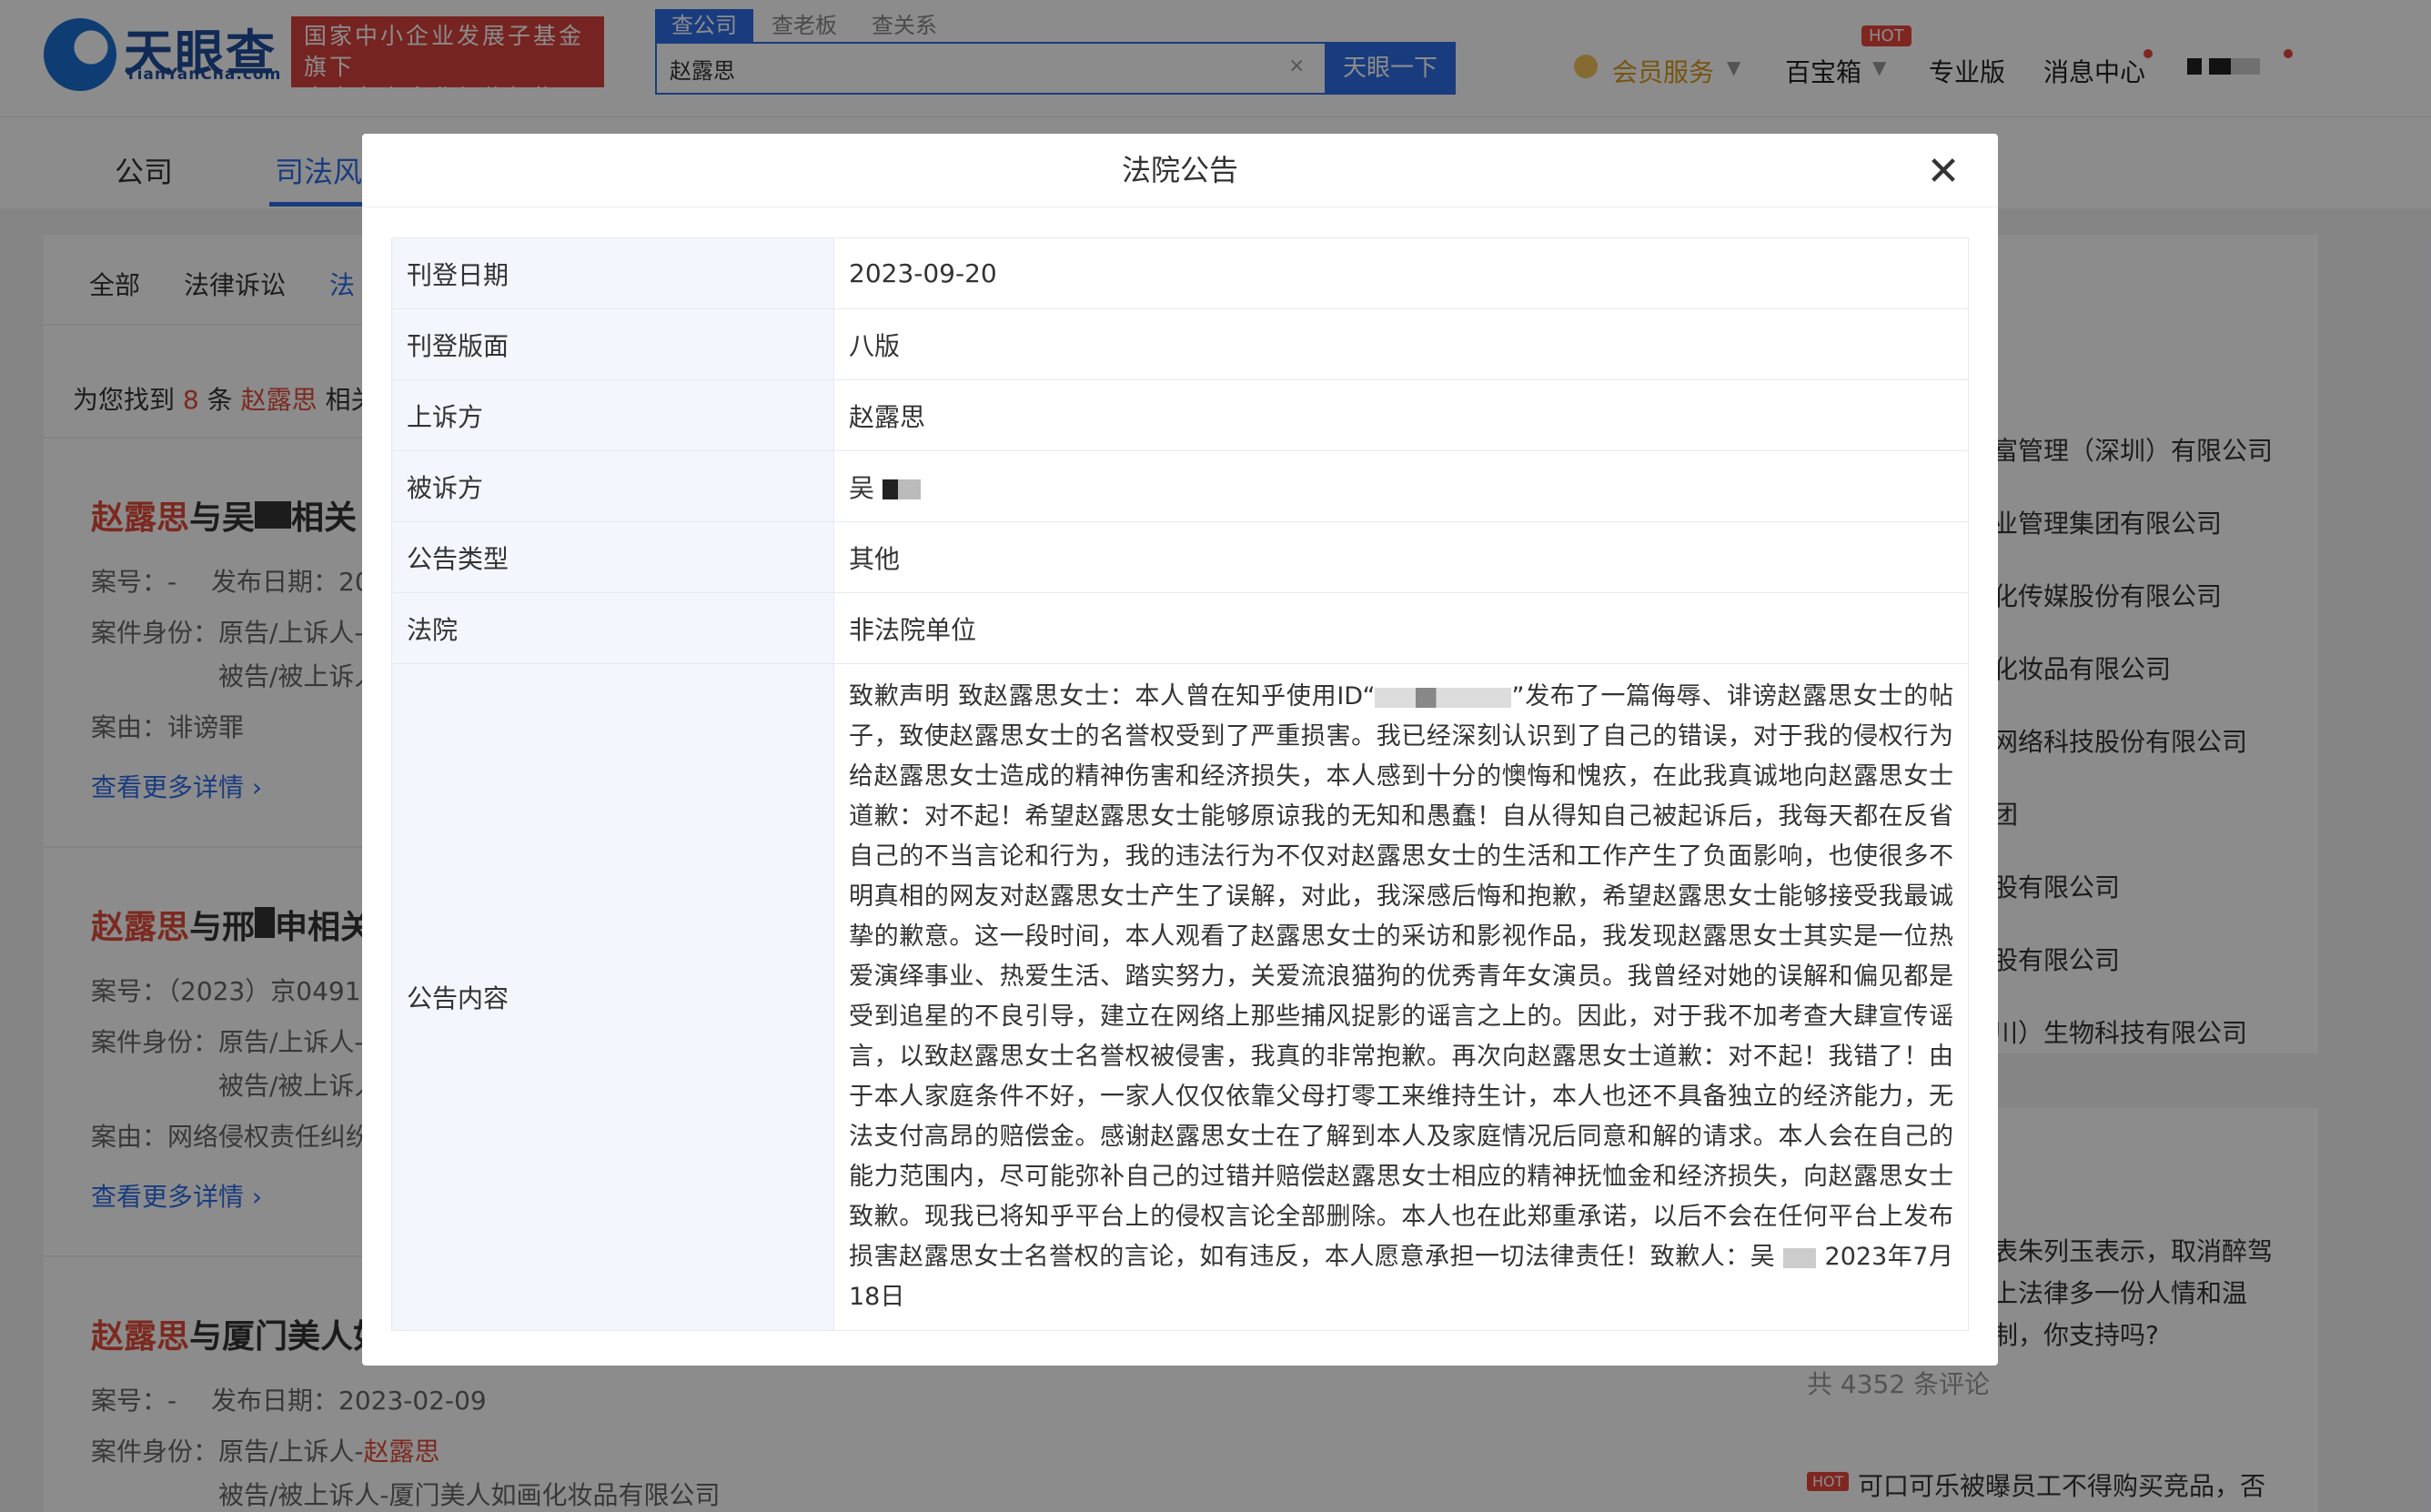  Describe the element at coordinates (1112, 697) in the screenshot. I see `content-text-1: 致歉声明 致赵露思女士：本人曾在知乎使用ID“` at that location.